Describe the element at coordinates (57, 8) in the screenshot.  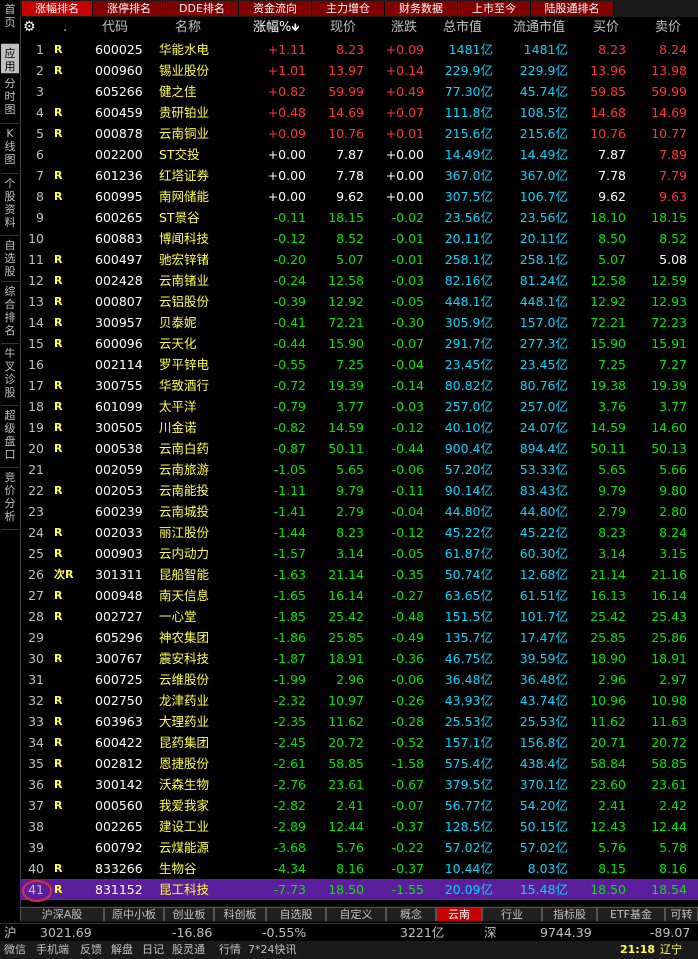
I see `top-tab-0: 涨幅排名` at that location.